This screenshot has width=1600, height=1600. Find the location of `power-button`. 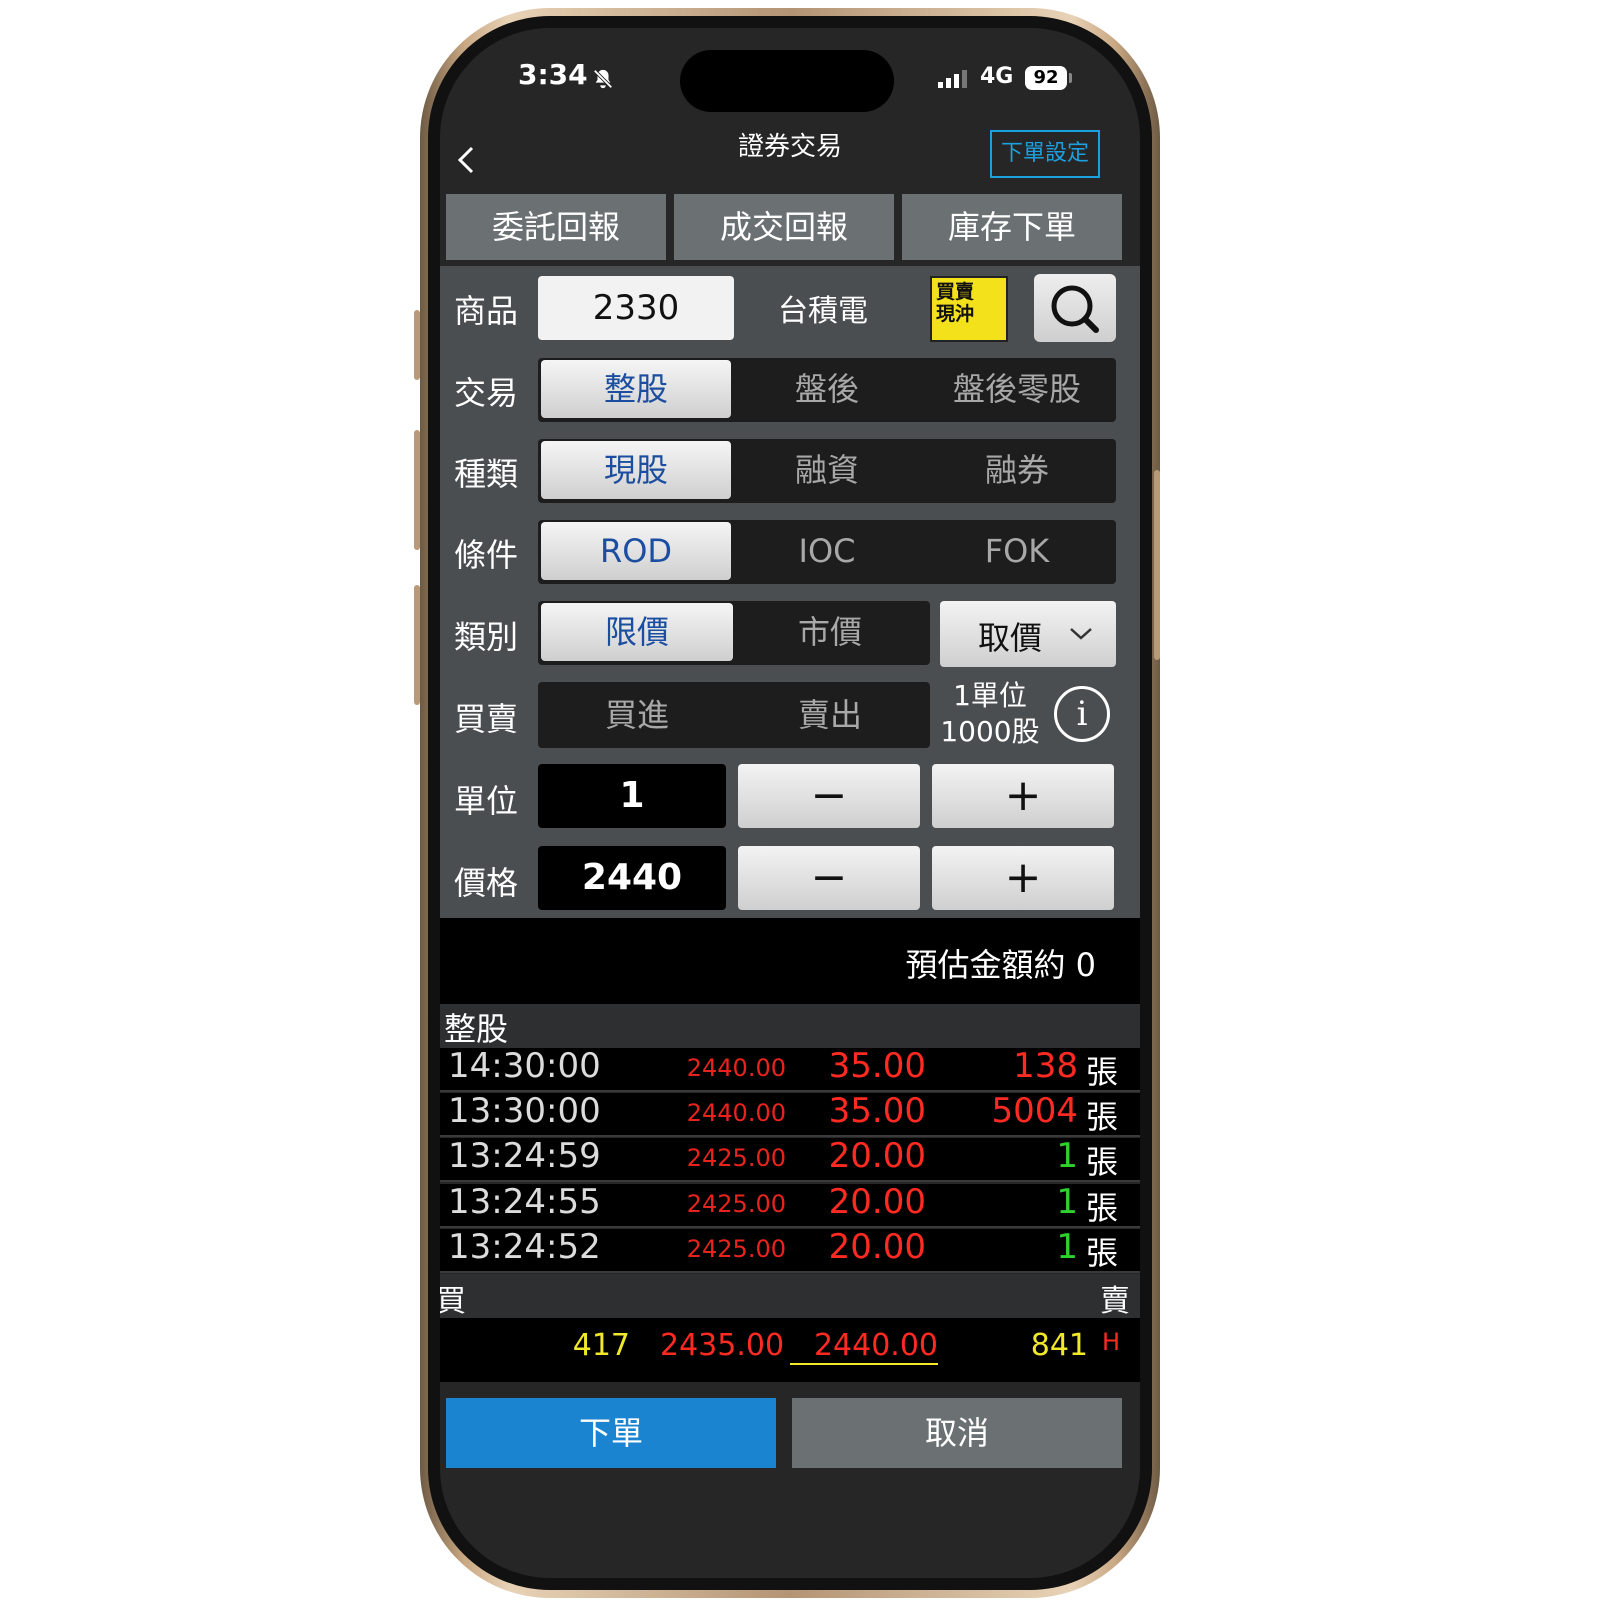

power-button is located at coordinates (1157, 565).